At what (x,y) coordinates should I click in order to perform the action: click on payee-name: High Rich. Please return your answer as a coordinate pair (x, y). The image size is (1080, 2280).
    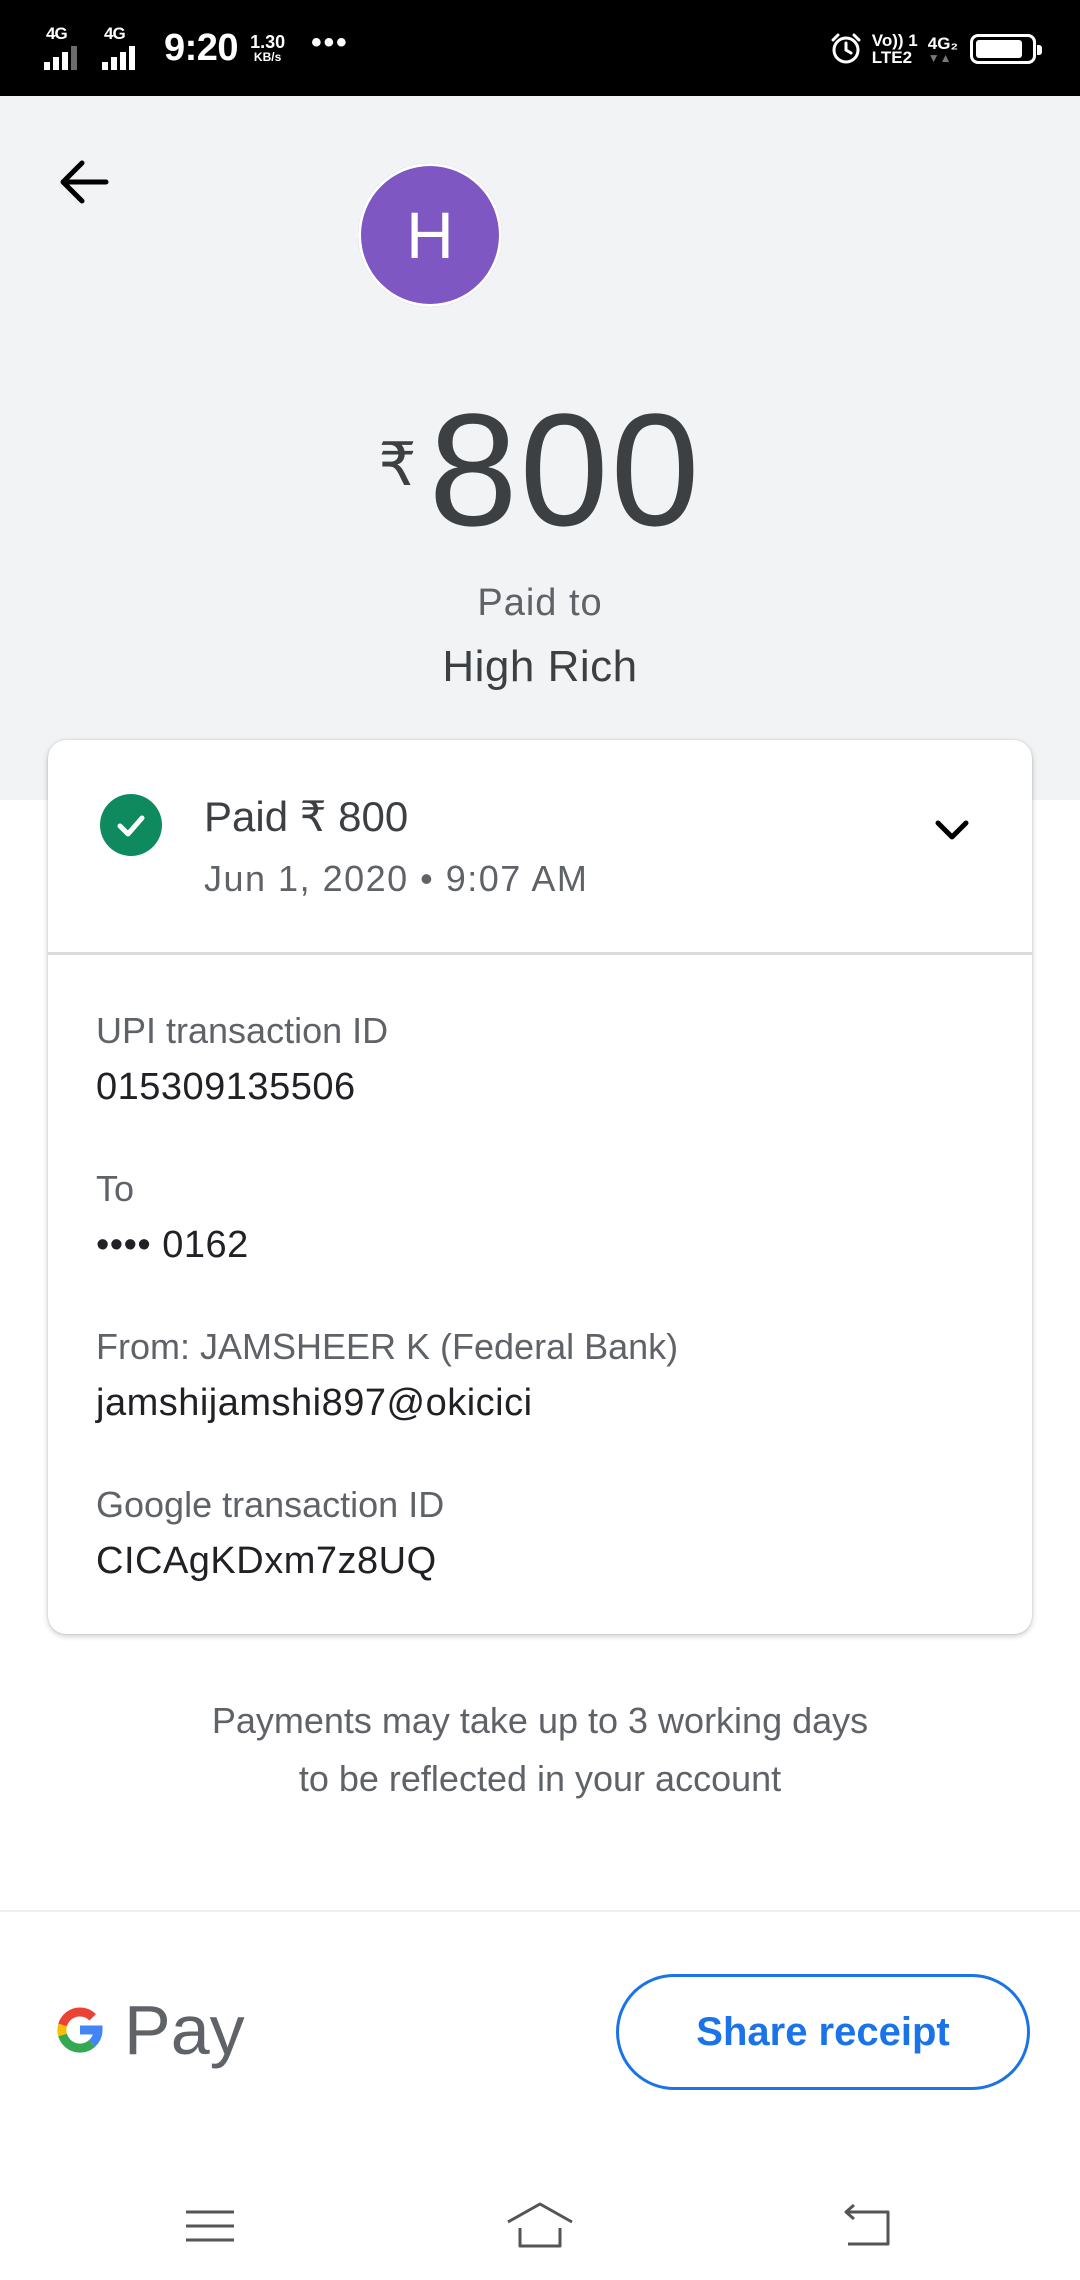
    Looking at the image, I should click on (540, 666).